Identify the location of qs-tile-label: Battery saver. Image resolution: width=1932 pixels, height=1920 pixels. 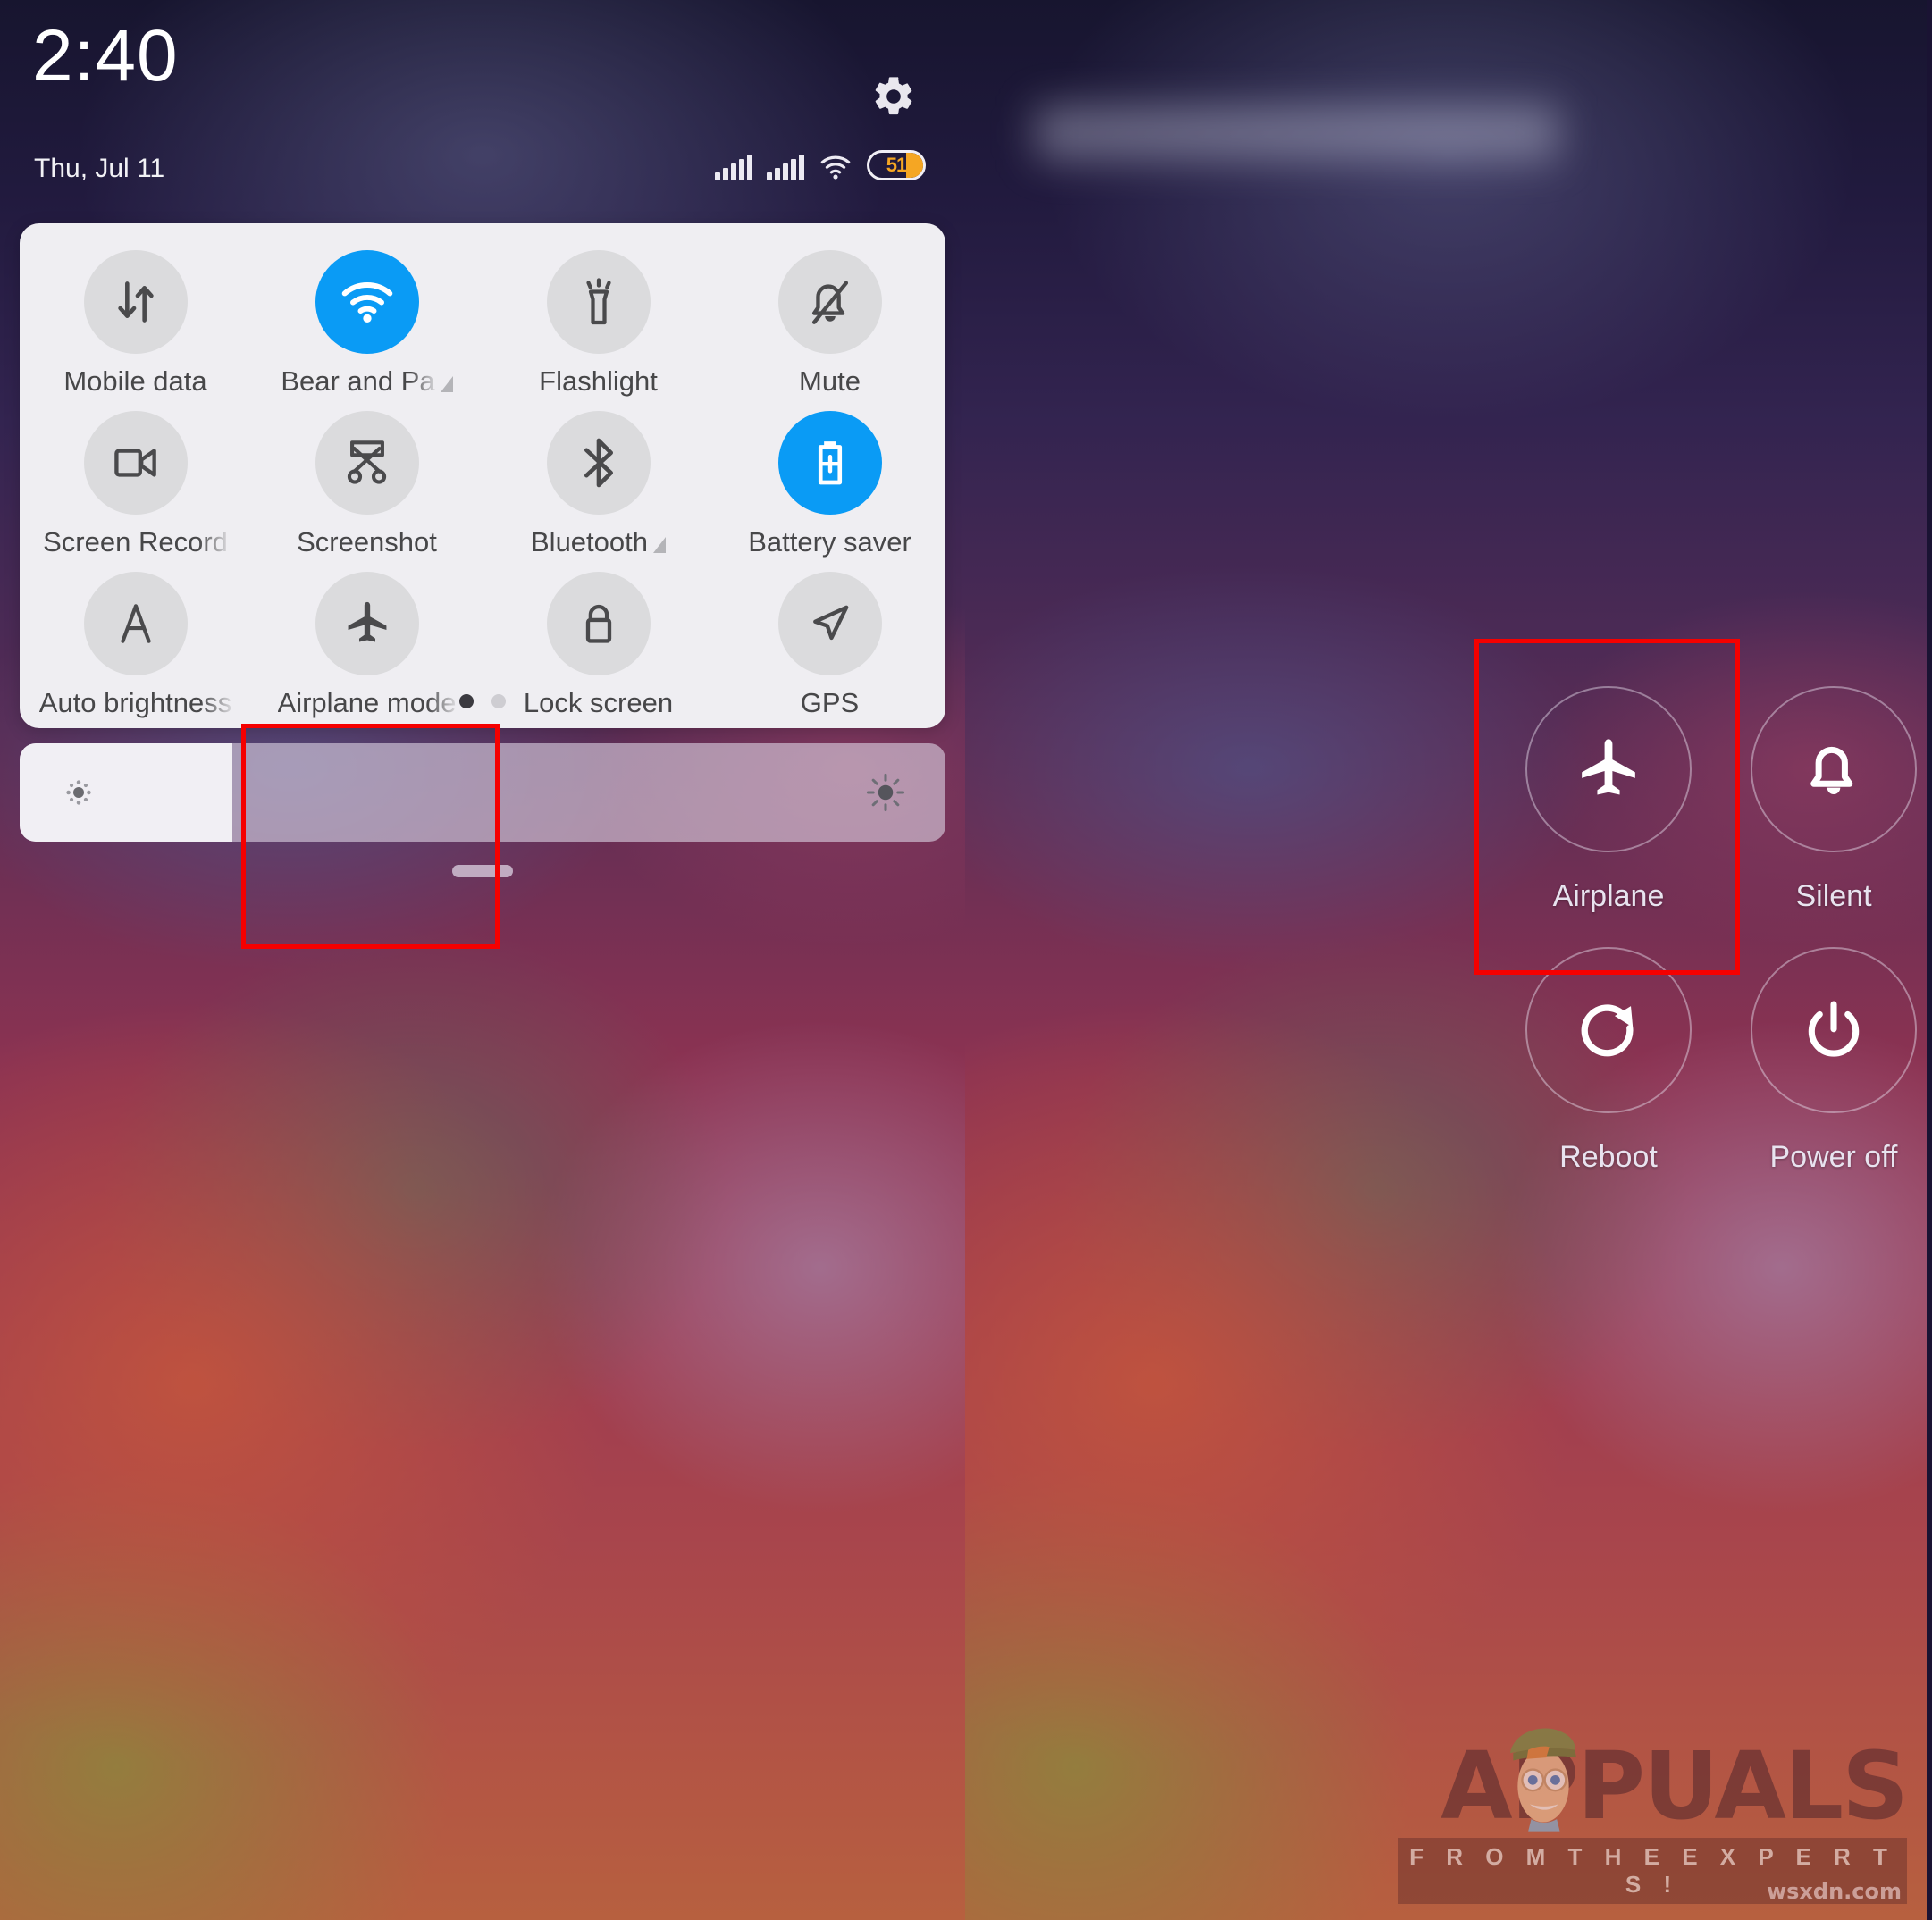
(829, 542).